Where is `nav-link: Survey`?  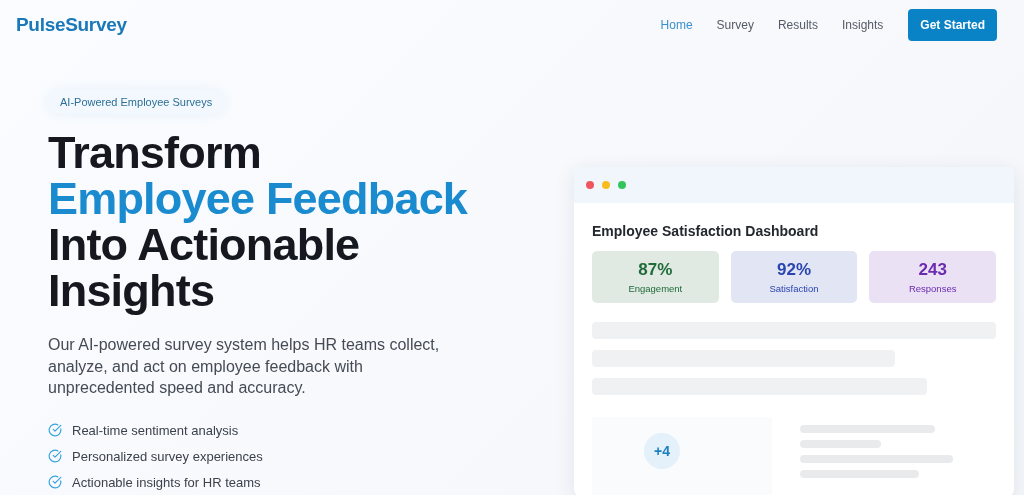 nav-link: Survey is located at coordinates (735, 25).